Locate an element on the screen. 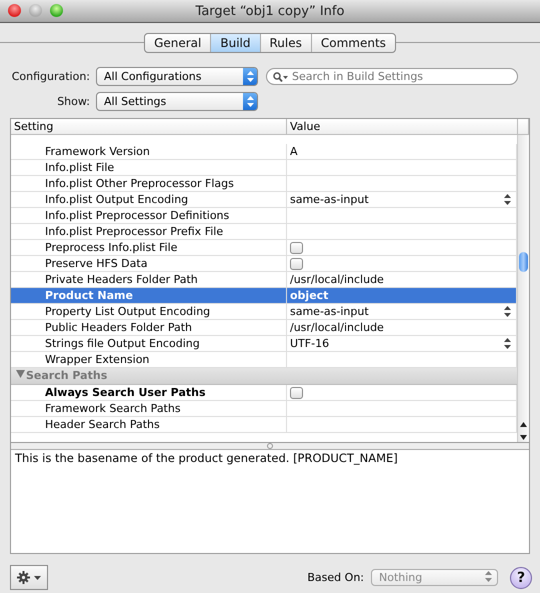 The image size is (540, 593). close-icon is located at coordinates (14, 10).